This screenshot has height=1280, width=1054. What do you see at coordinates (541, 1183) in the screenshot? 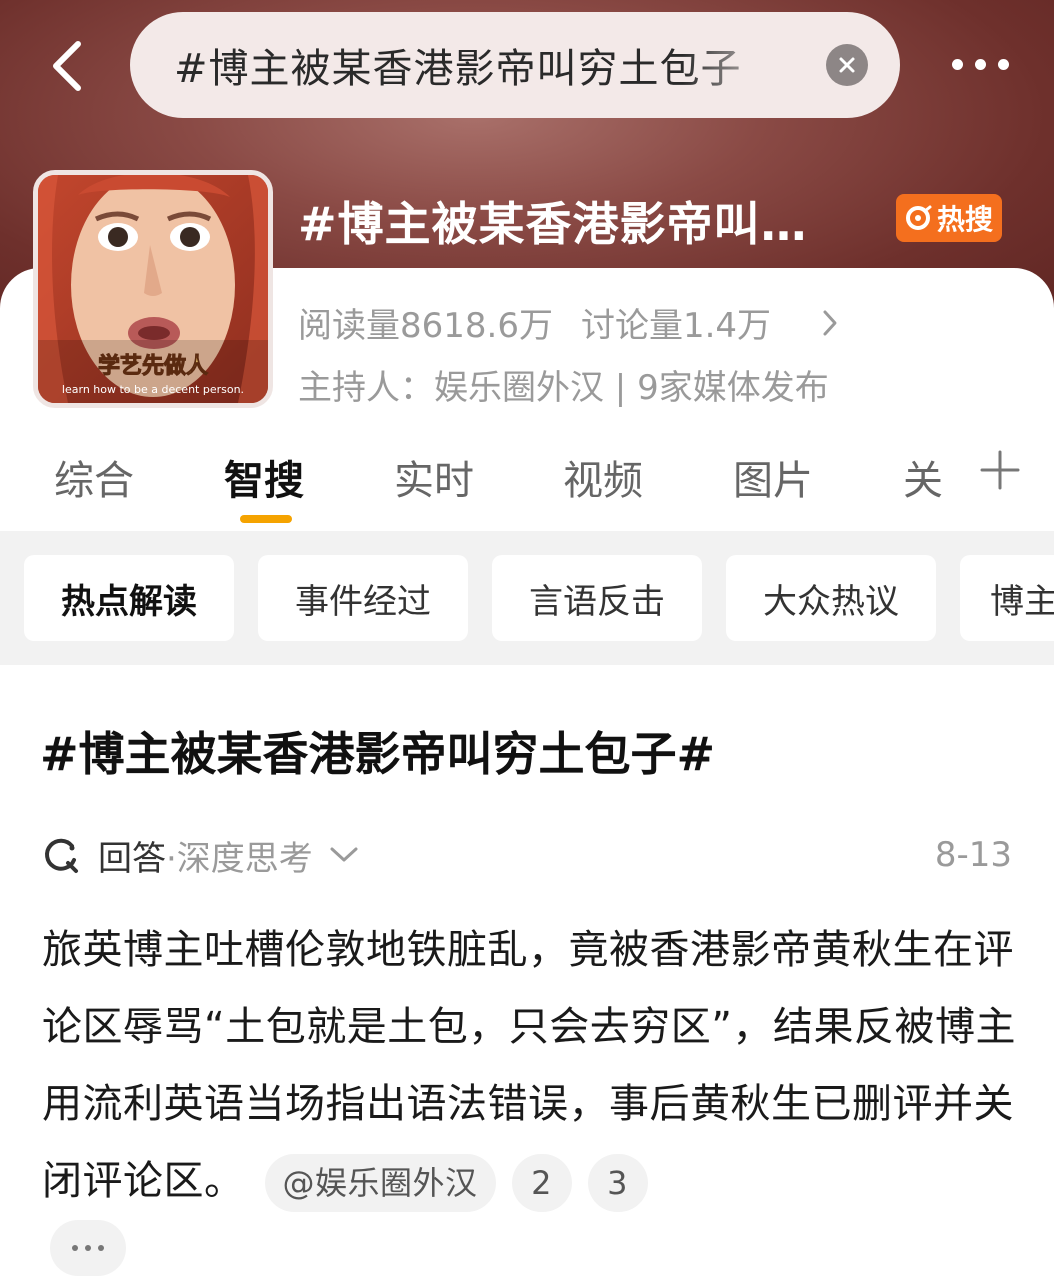
I see `reference-chip: 2` at bounding box center [541, 1183].